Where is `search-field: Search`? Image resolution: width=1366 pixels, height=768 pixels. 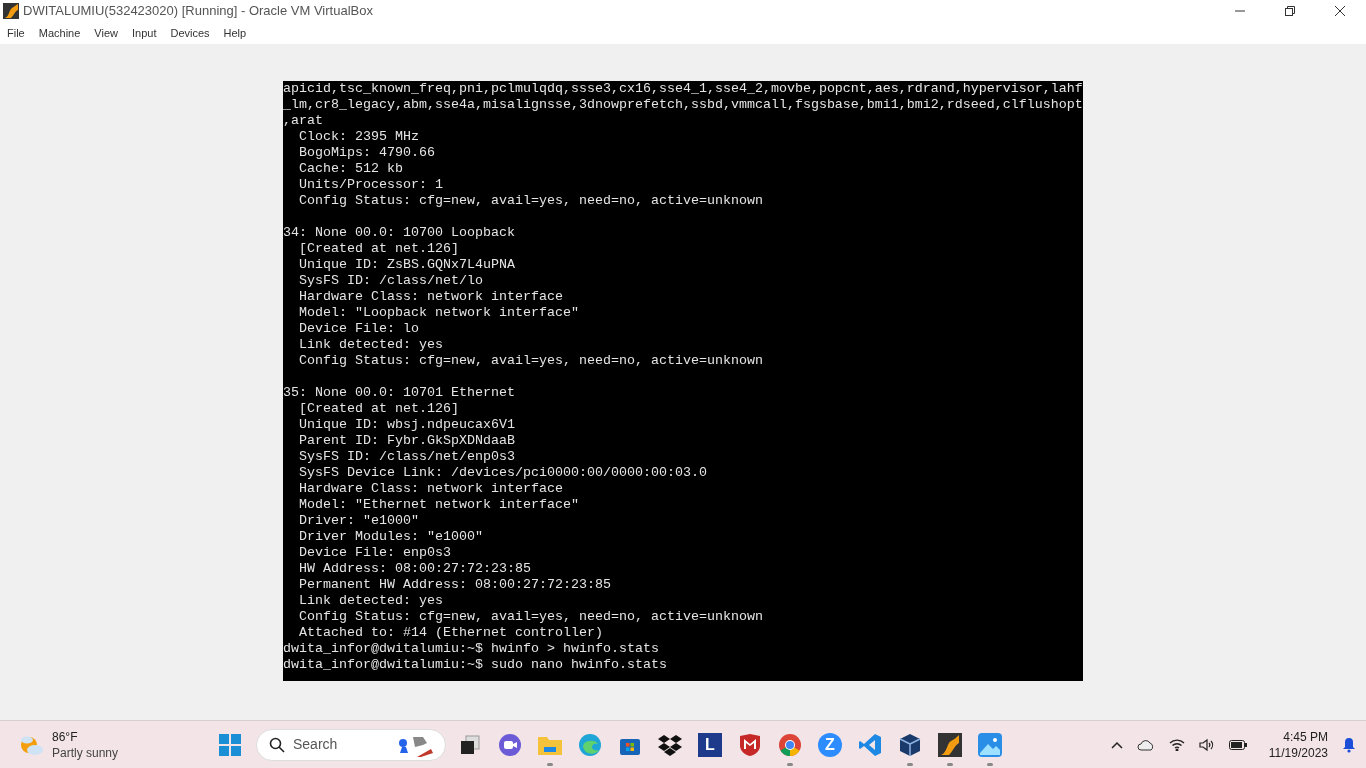
search-field: Search is located at coordinates (341, 744).